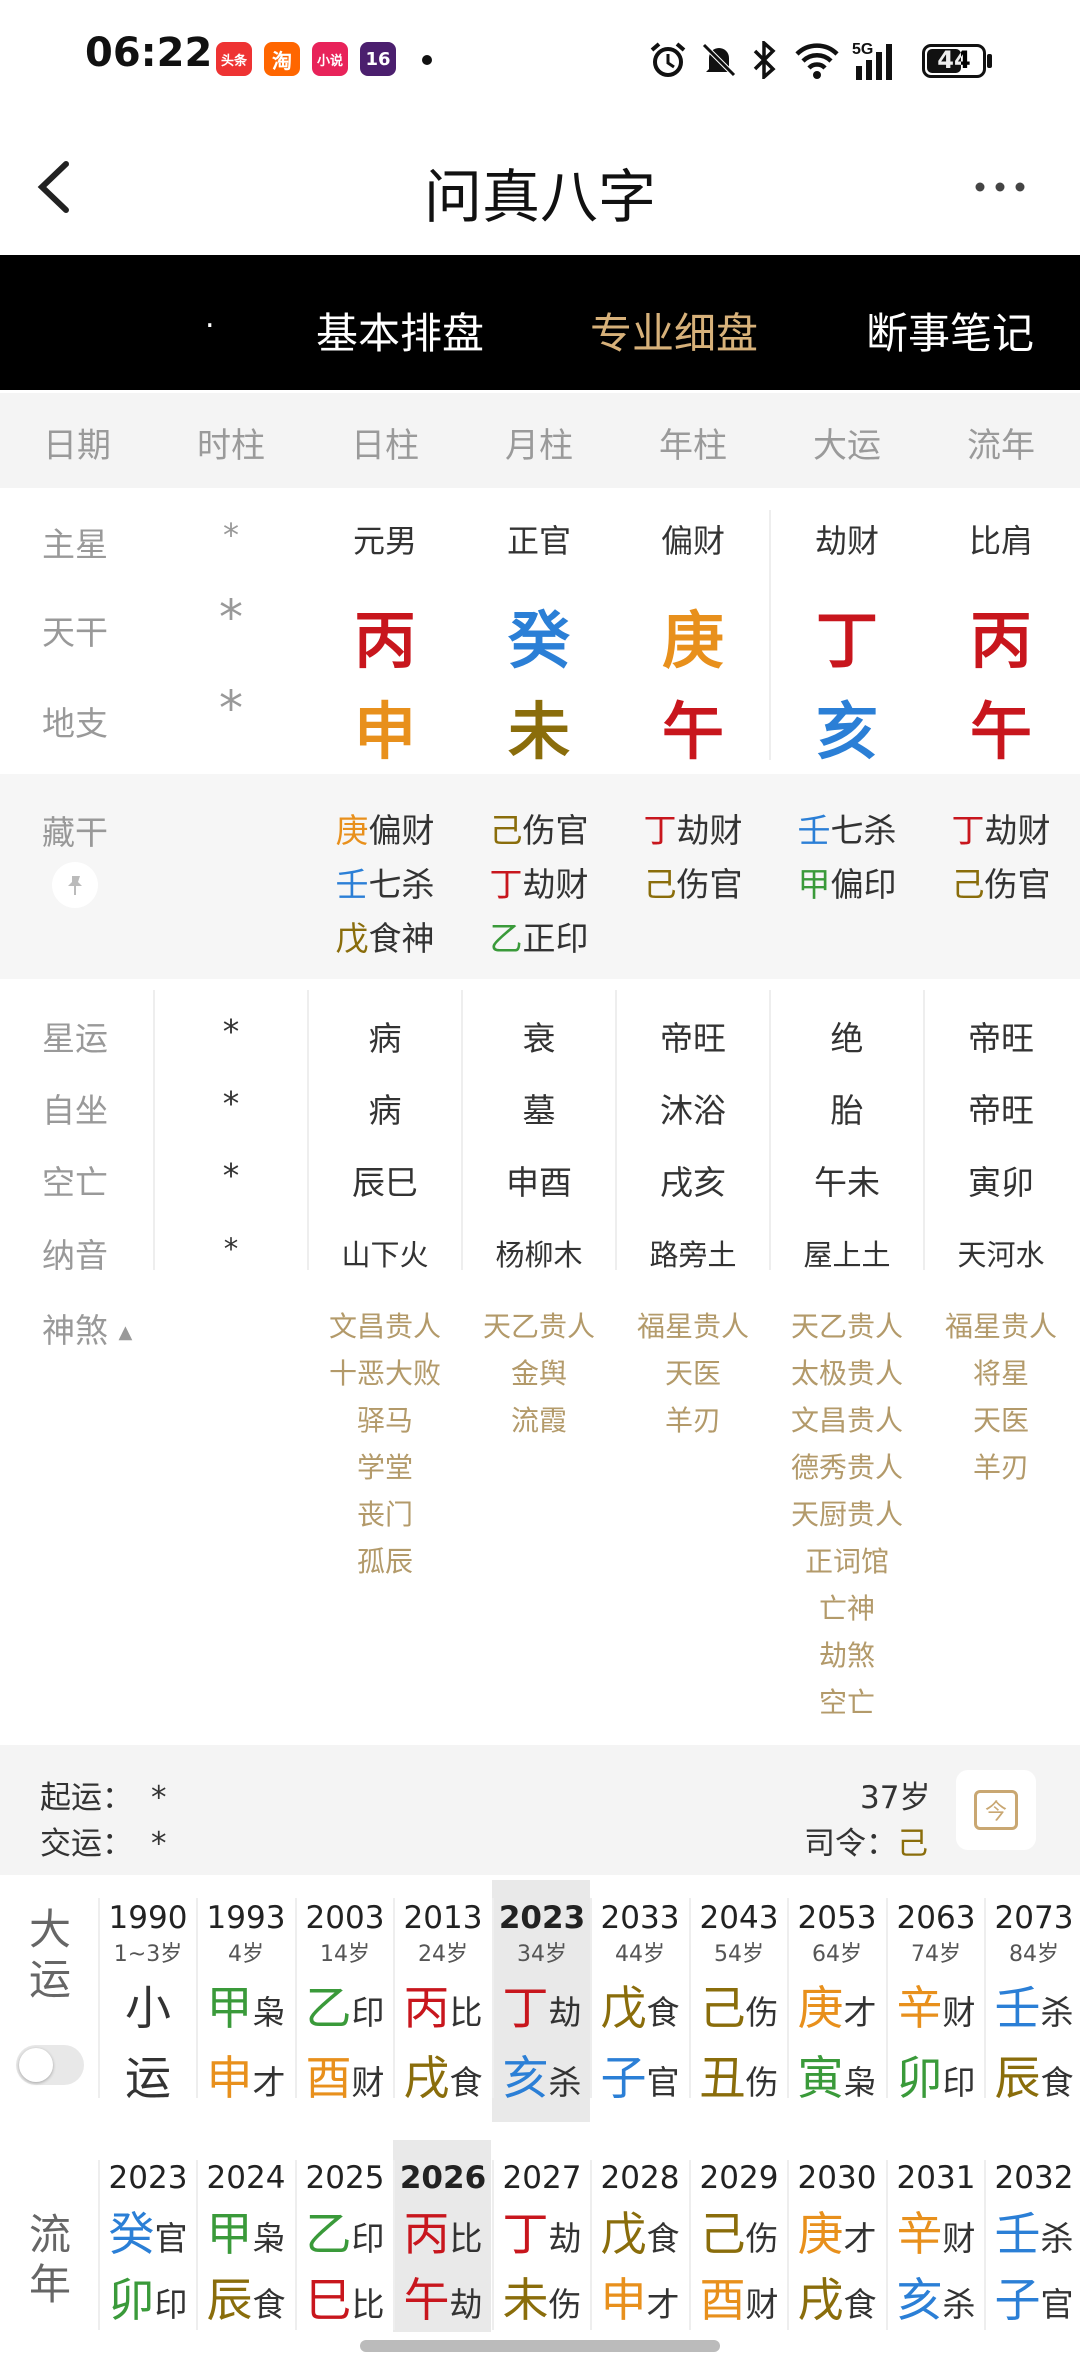 The width and height of the screenshot is (1080, 2374). What do you see at coordinates (385, 726) in the screenshot?
I see `dizhi-char: 申` at bounding box center [385, 726].